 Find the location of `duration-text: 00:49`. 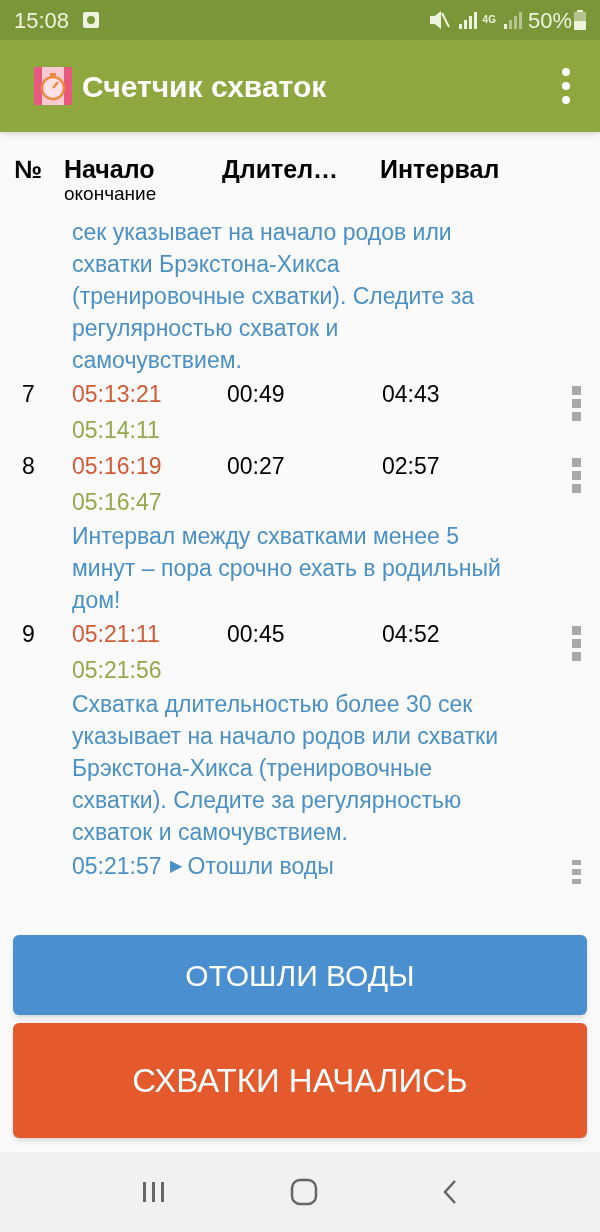

duration-text: 00:49 is located at coordinates (256, 394).